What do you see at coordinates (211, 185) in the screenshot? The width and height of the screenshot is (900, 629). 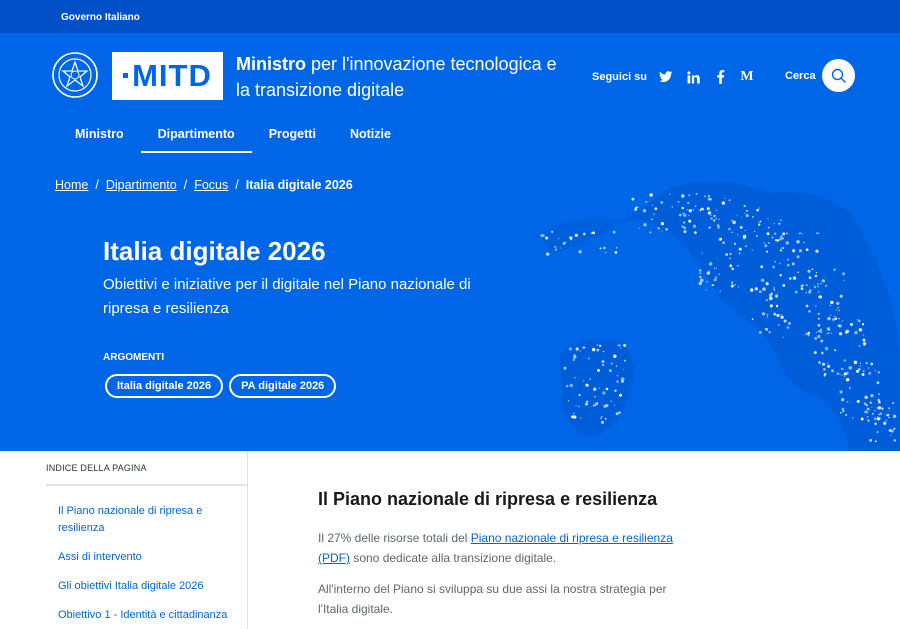 I see `breadcrumb-focus: Focus` at bounding box center [211, 185].